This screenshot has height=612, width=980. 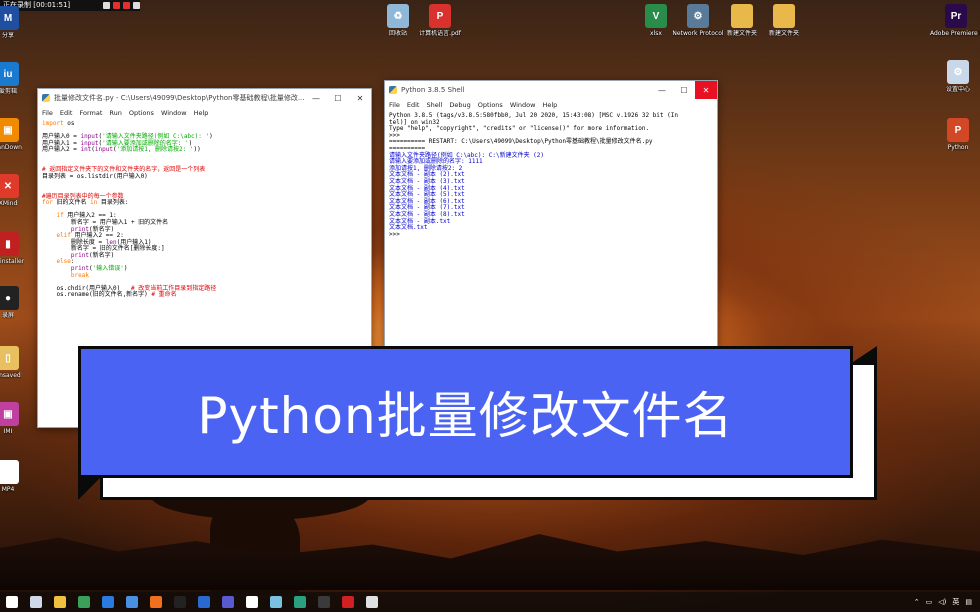 What do you see at coordinates (8, 489) in the screenshot?
I see `desktop-icon-label: MP4` at bounding box center [8, 489].